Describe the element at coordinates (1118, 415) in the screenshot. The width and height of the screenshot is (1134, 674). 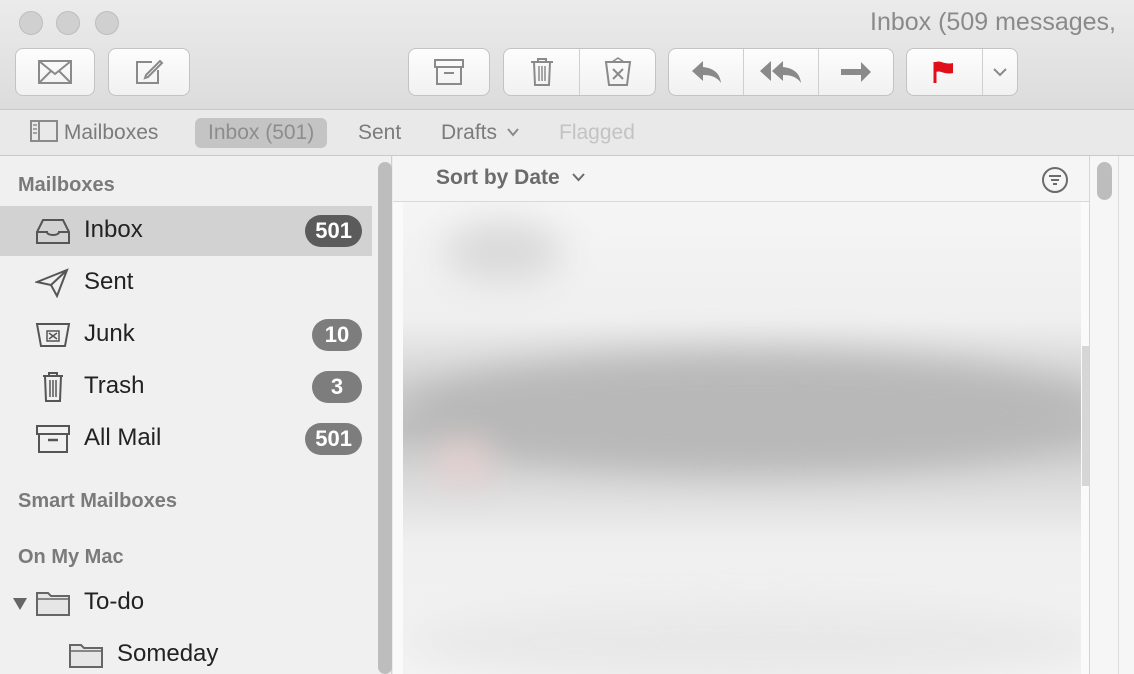
I see `pane-divider` at that location.